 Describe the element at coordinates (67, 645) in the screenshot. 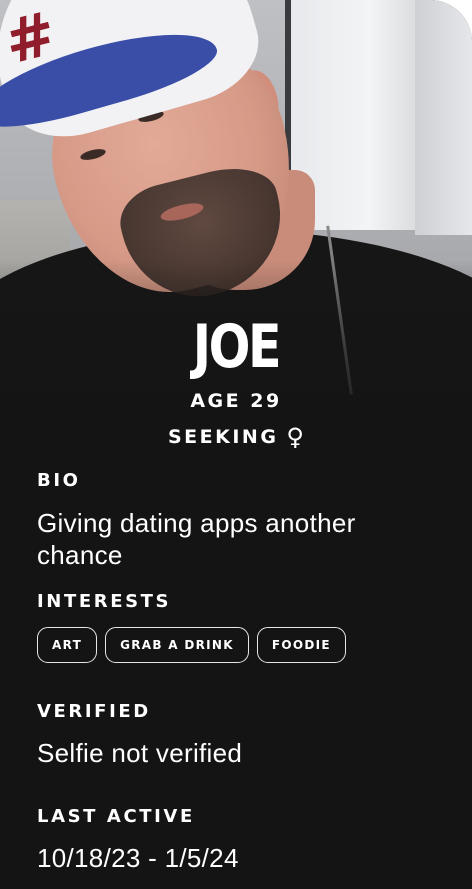

I see `interest-chip: ART` at that location.